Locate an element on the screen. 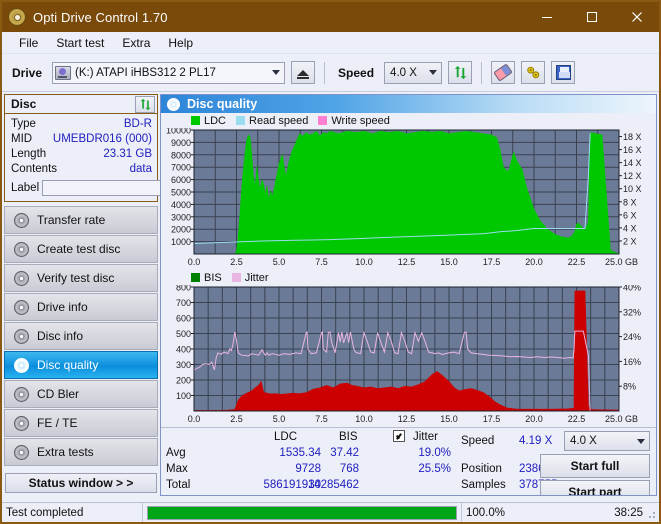 This screenshot has width=661, height=524. sidebar-item-label: FE / TE is located at coordinates (57, 423).